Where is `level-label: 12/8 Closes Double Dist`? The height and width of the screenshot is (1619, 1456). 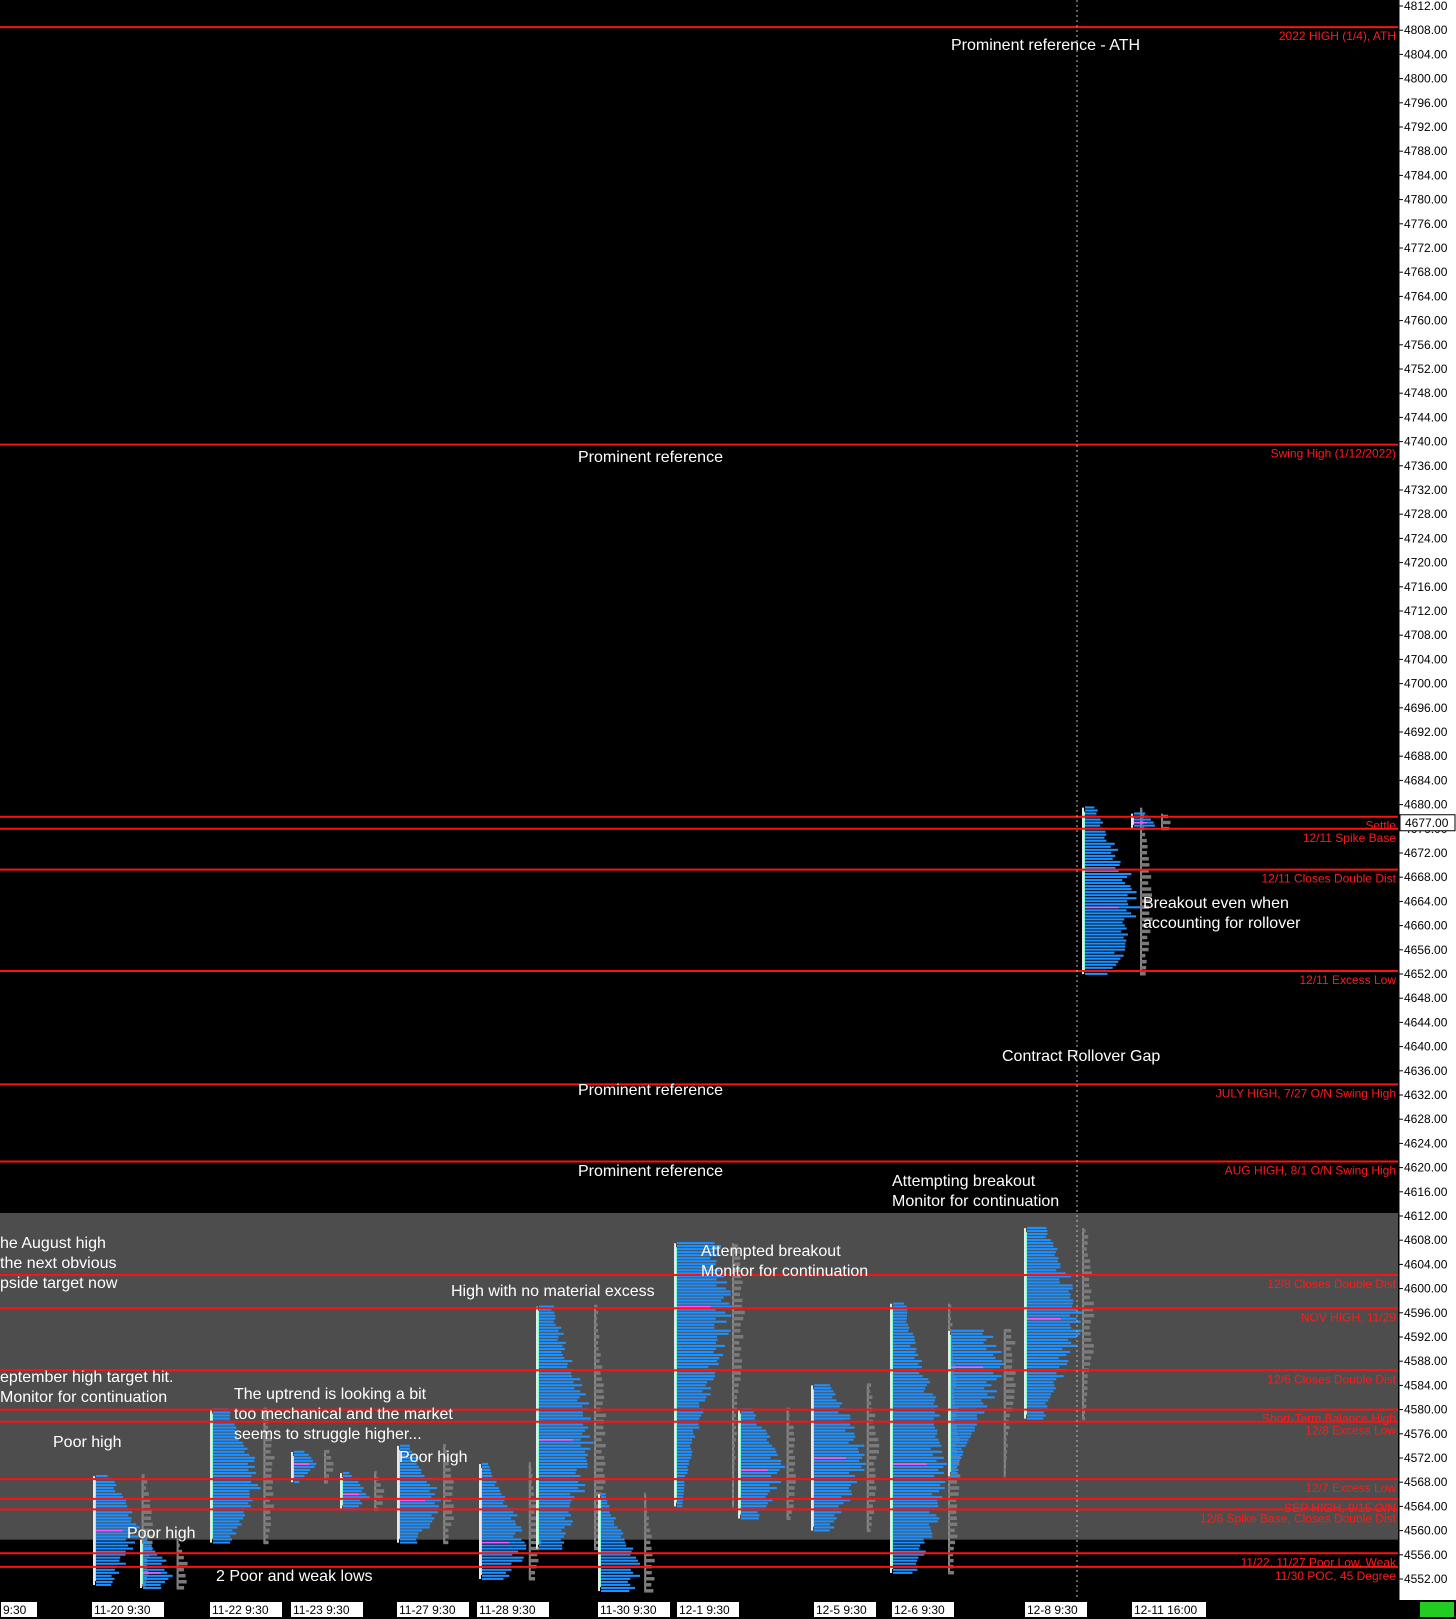
level-label: 12/8 Closes Double Dist is located at coordinates (1331, 1284).